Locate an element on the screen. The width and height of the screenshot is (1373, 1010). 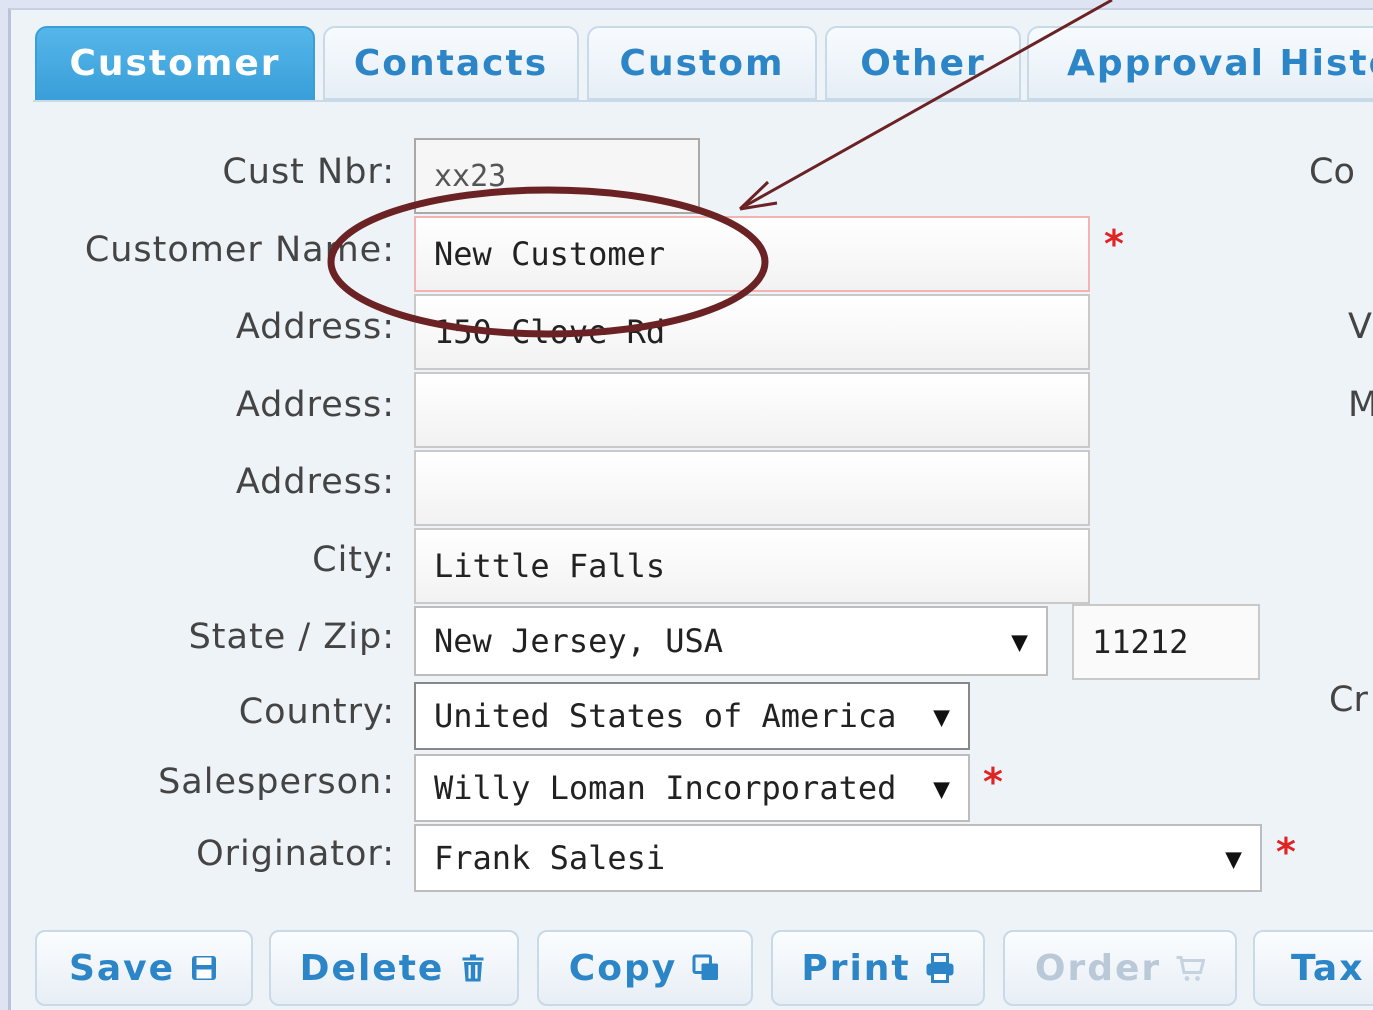
print-button: Print is located at coordinates (878, 968).